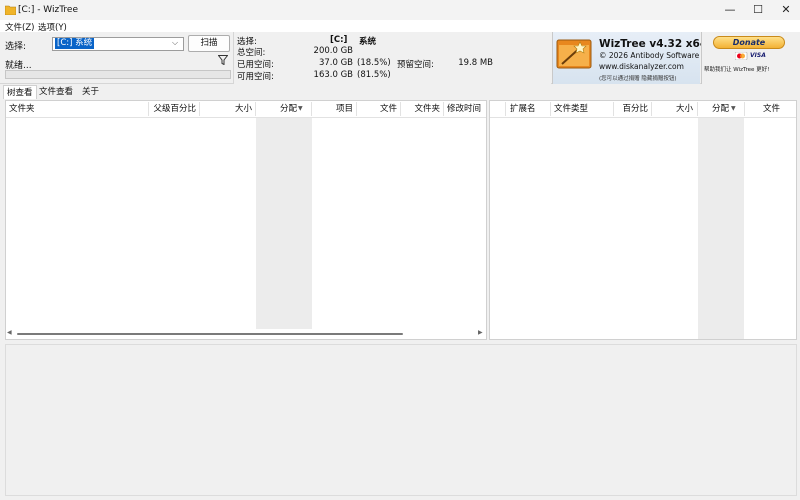 Image resolution: width=800 pixels, height=500 pixels. I want to click on col-size: 大小, so click(226, 109).